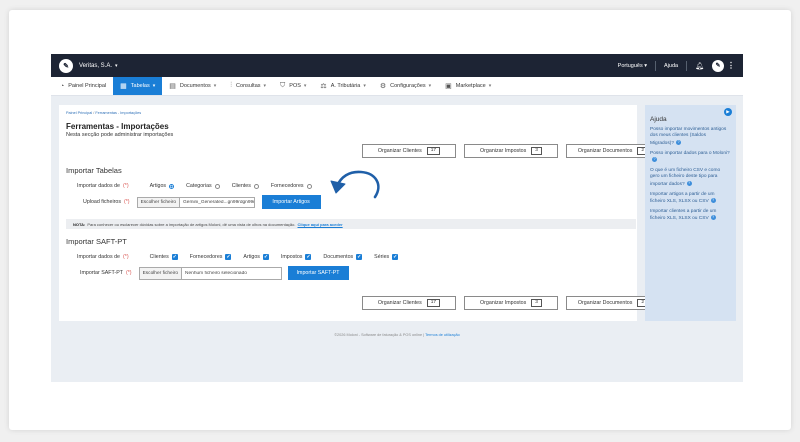 The width and height of the screenshot is (800, 442). What do you see at coordinates (79, 113) in the screenshot?
I see `breadcrumb-home-link: Painel Principal` at bounding box center [79, 113].